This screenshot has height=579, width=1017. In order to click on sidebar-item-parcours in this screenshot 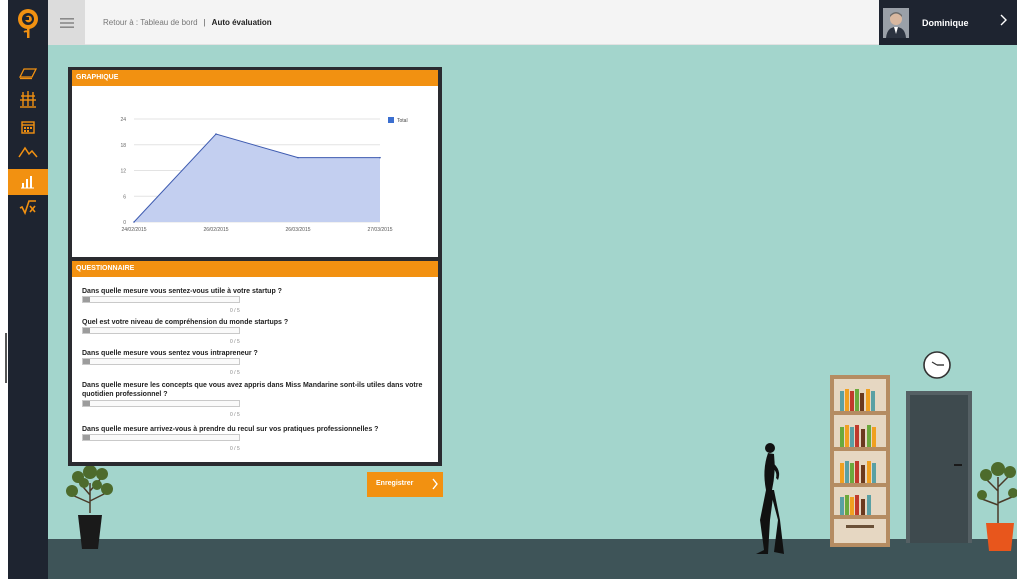, I will do `click(28, 99)`.